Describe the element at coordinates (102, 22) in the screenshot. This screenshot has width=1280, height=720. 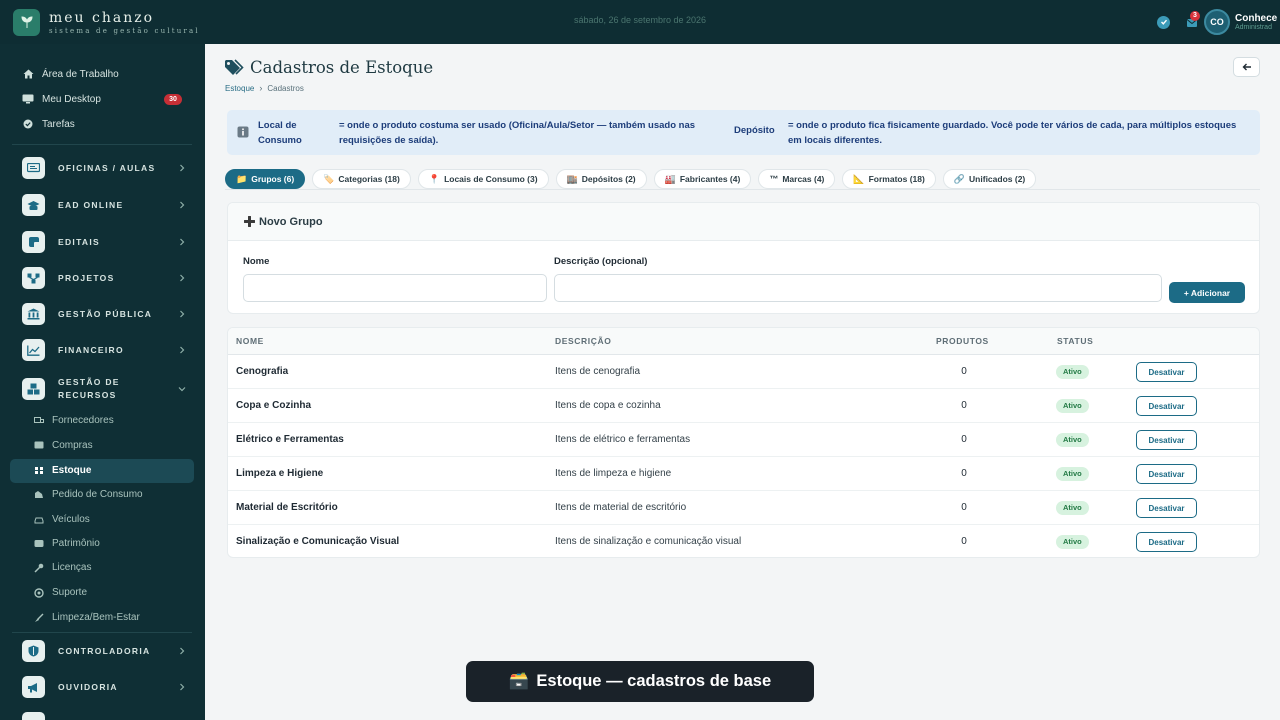
I see `brand: meu chanzo sistema de gestão cultural` at that location.